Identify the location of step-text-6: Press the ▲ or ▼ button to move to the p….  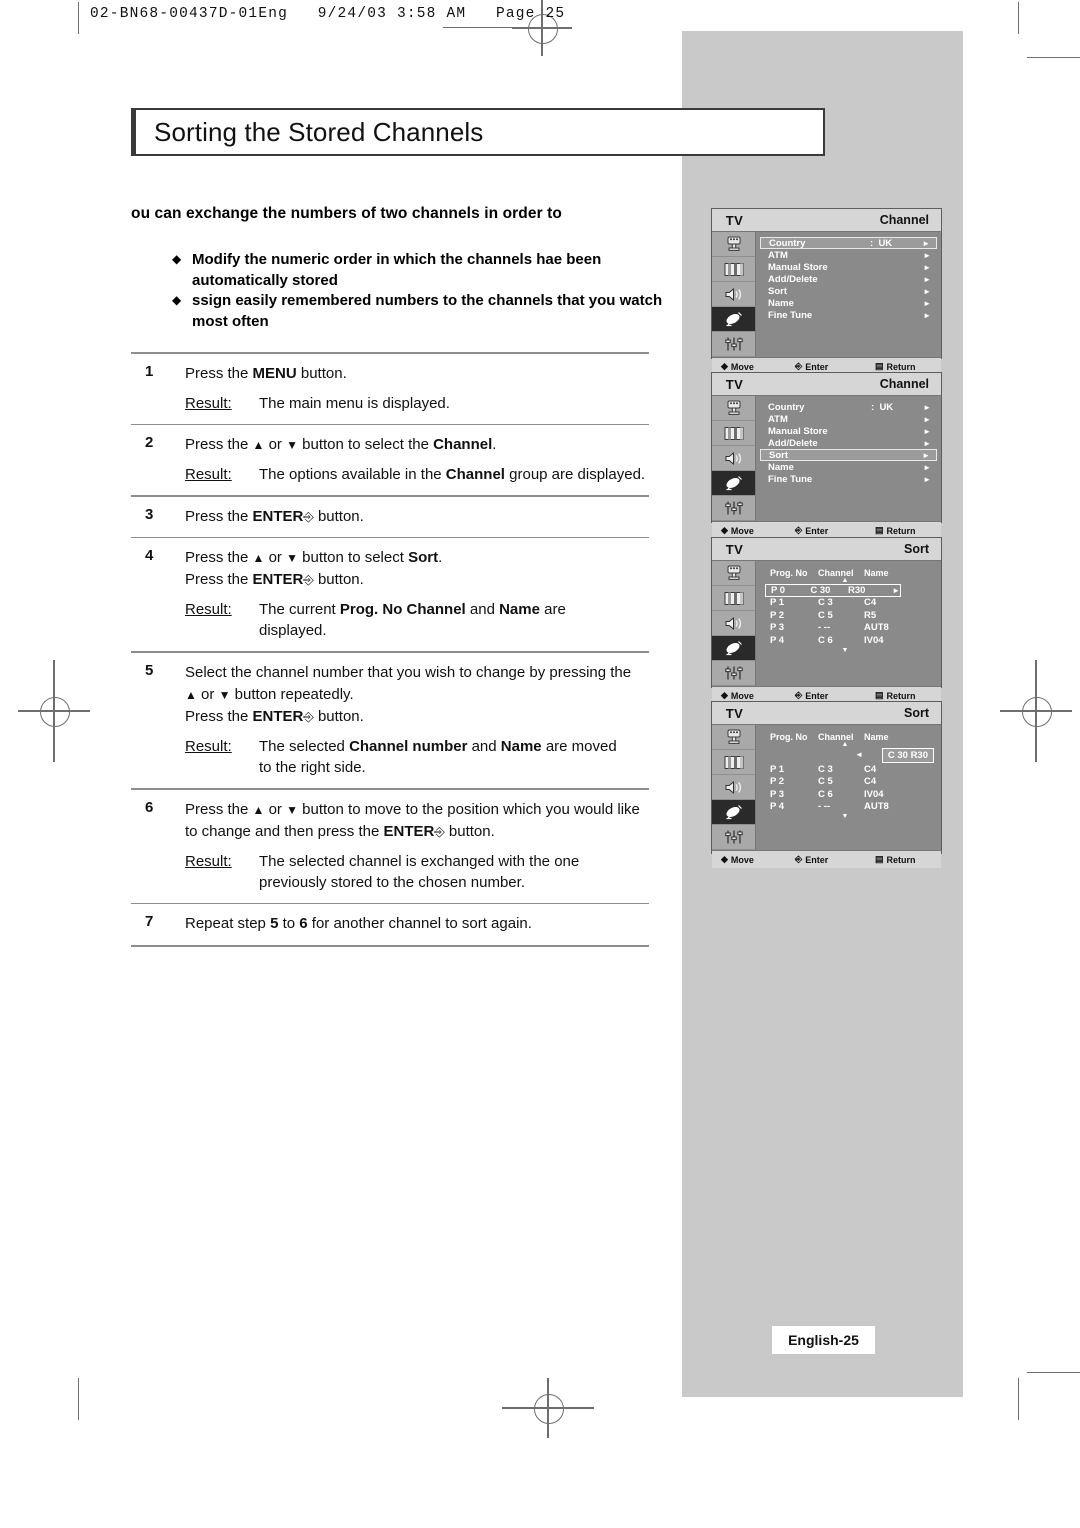
(412, 820).